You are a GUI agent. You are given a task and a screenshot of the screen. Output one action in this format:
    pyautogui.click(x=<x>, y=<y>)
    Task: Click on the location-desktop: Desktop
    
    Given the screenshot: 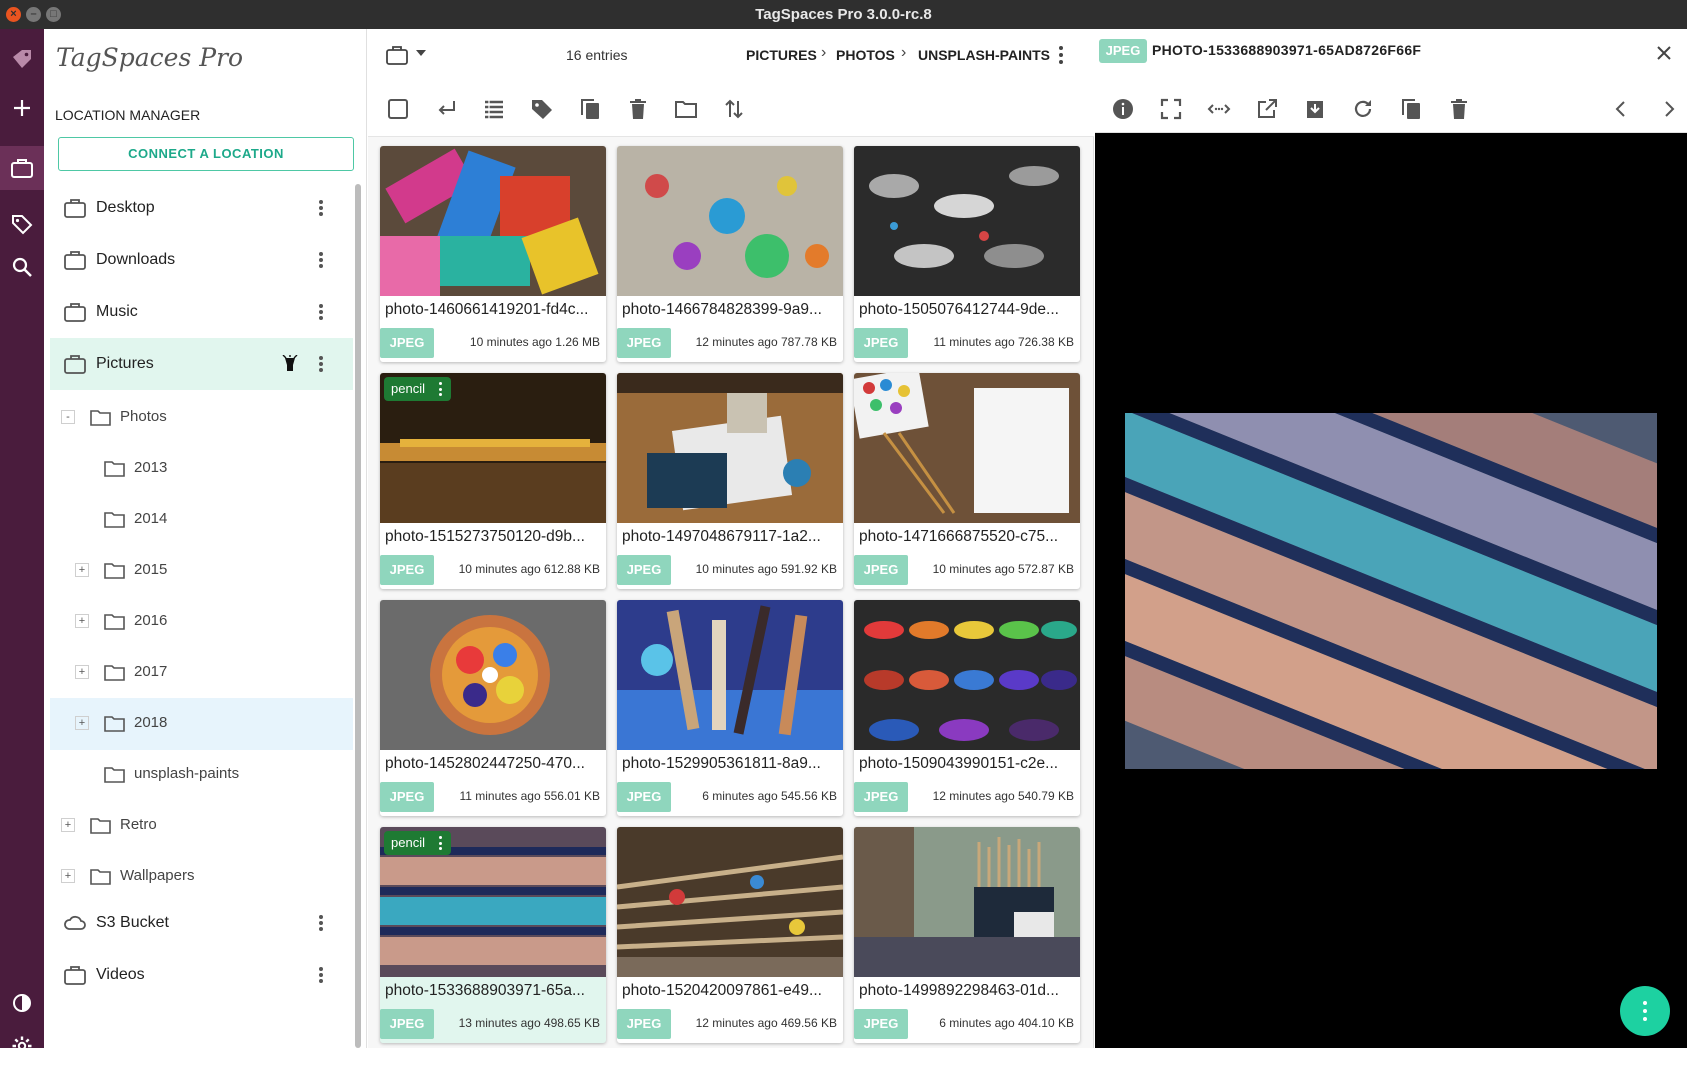 What is the action you would take?
    pyautogui.click(x=201, y=208)
    